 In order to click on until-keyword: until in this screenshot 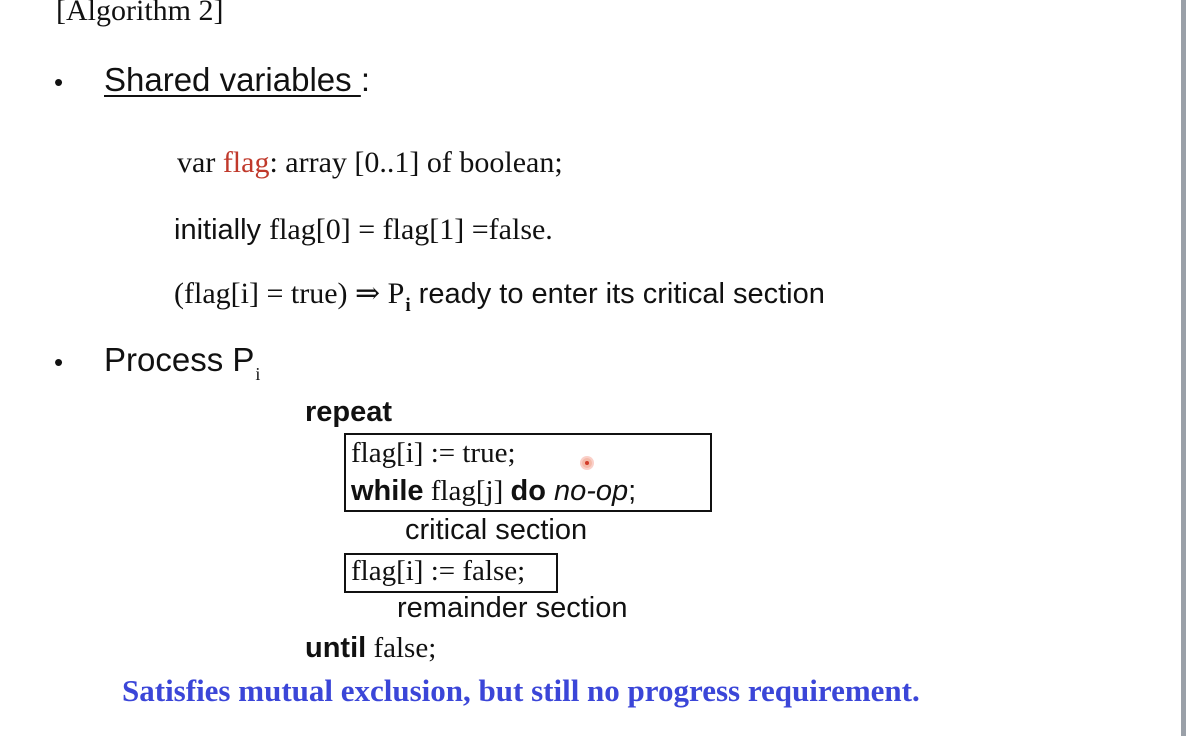, I will do `click(336, 648)`.